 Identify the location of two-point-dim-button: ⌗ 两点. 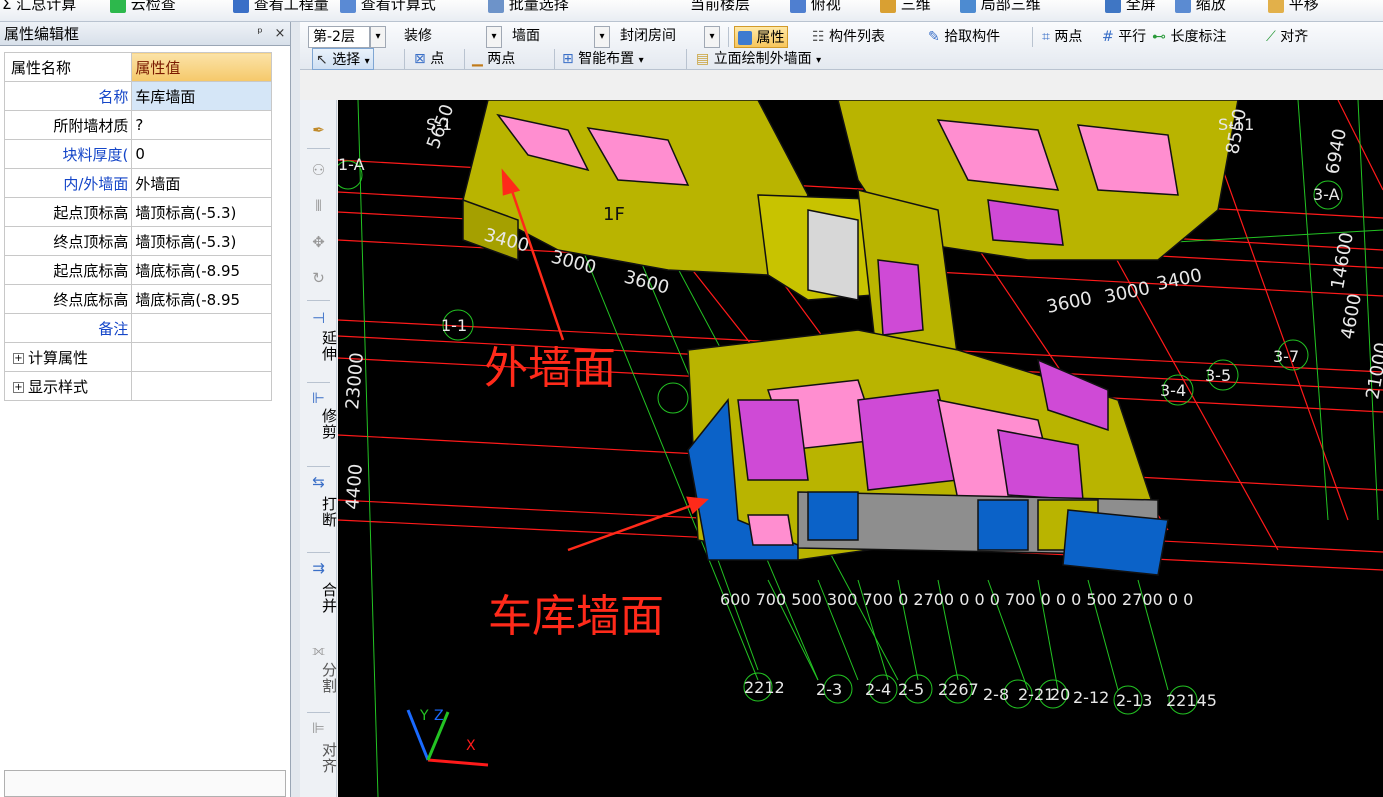
(1062, 37).